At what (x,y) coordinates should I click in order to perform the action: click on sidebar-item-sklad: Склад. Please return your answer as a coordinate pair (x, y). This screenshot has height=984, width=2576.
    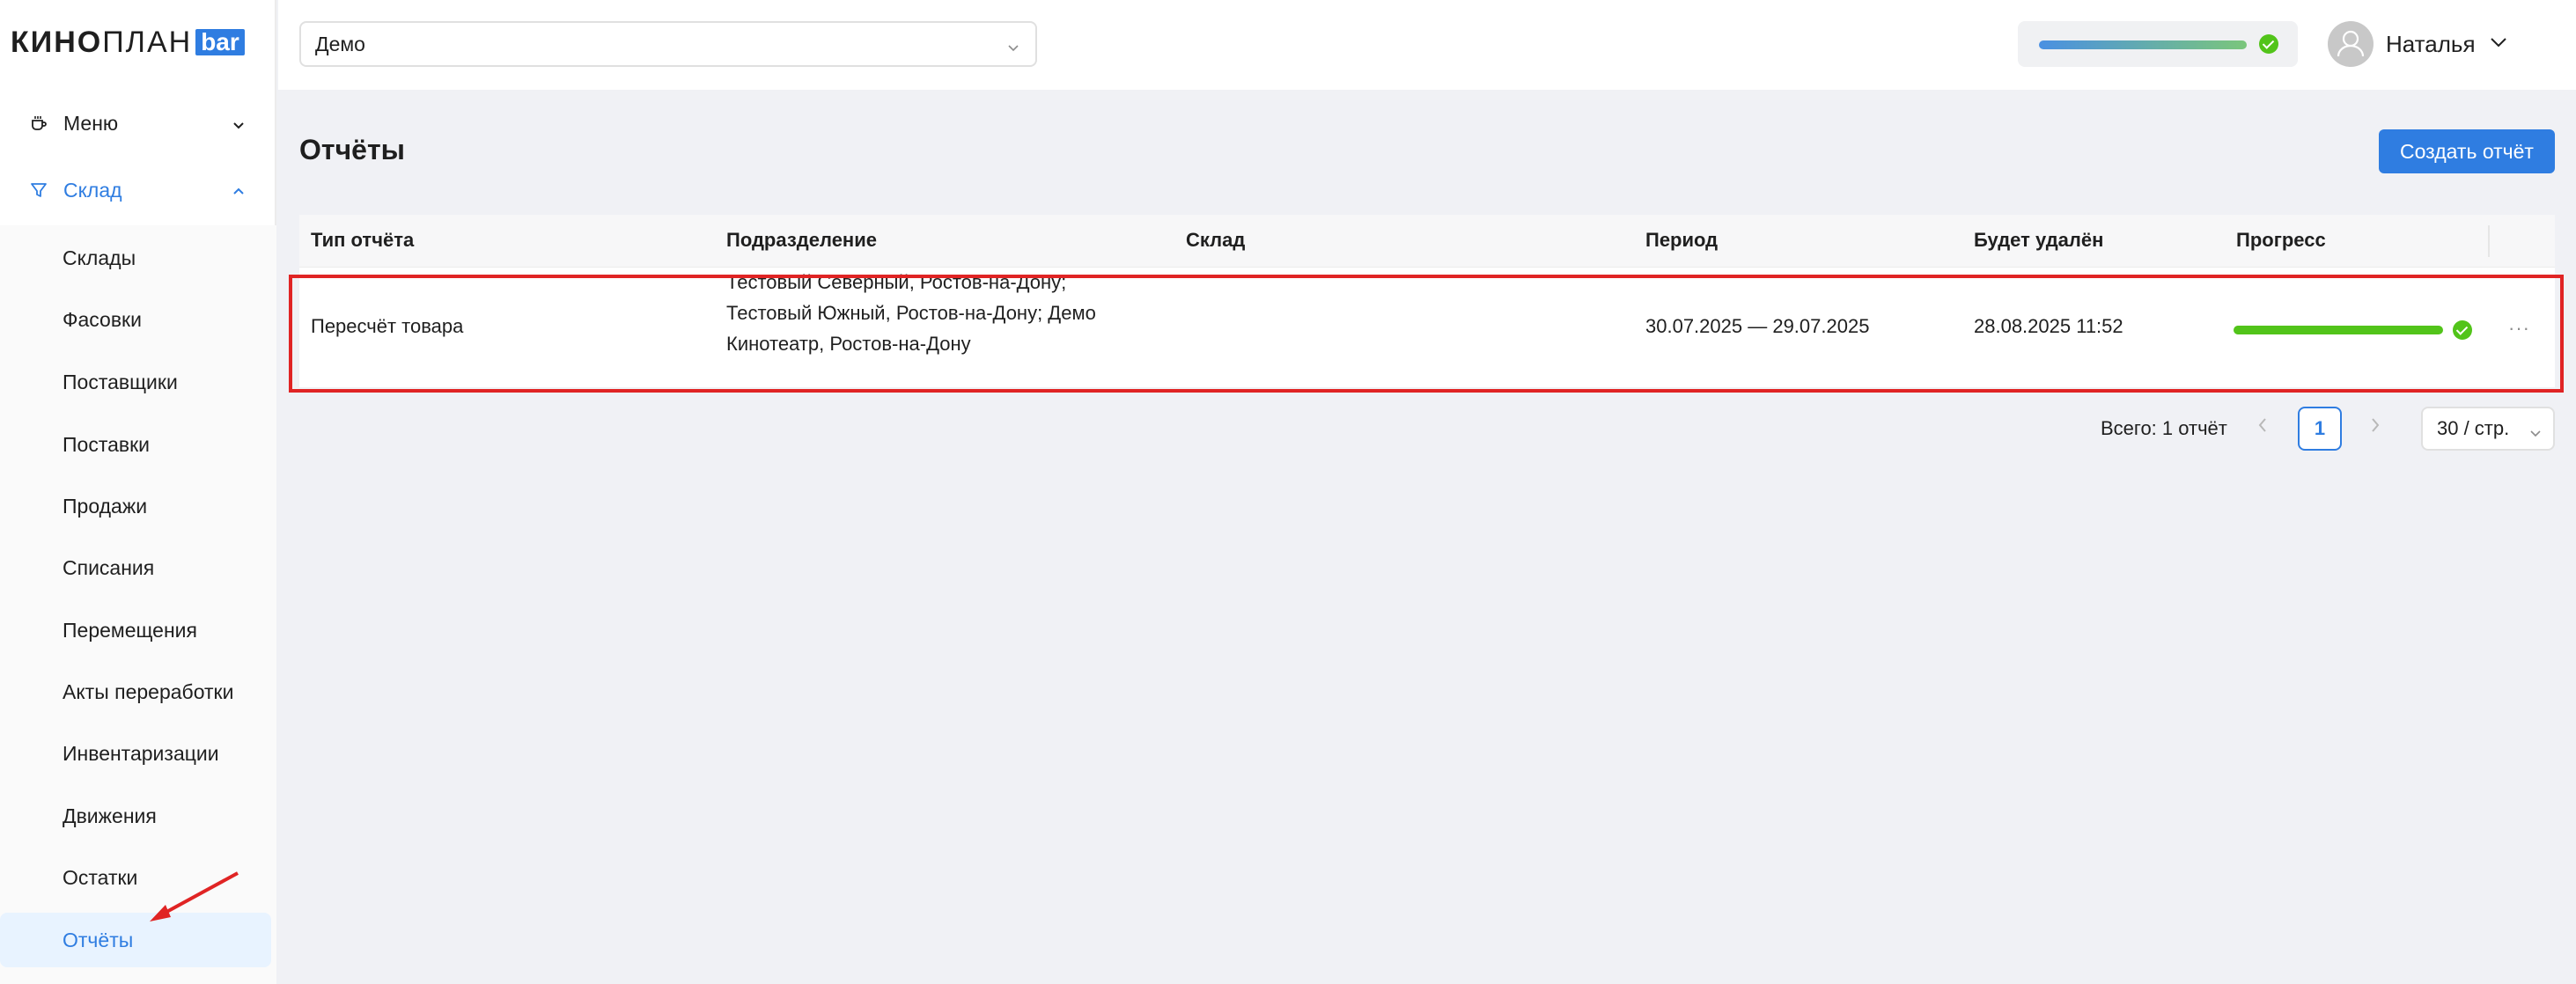
    Looking at the image, I should click on (138, 190).